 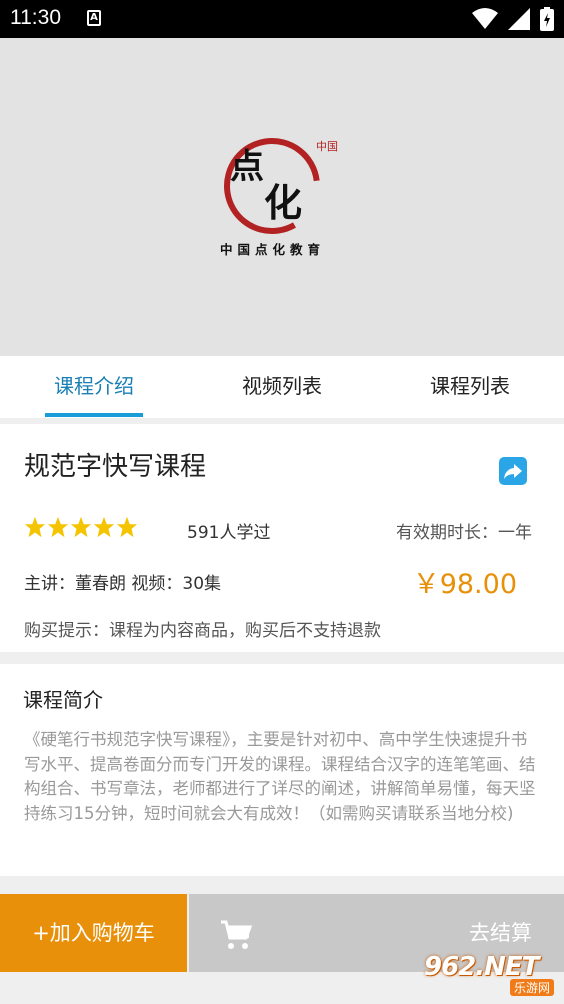 I want to click on dianhua-logo: 点 化 中国 中国点化教育, so click(x=279, y=197).